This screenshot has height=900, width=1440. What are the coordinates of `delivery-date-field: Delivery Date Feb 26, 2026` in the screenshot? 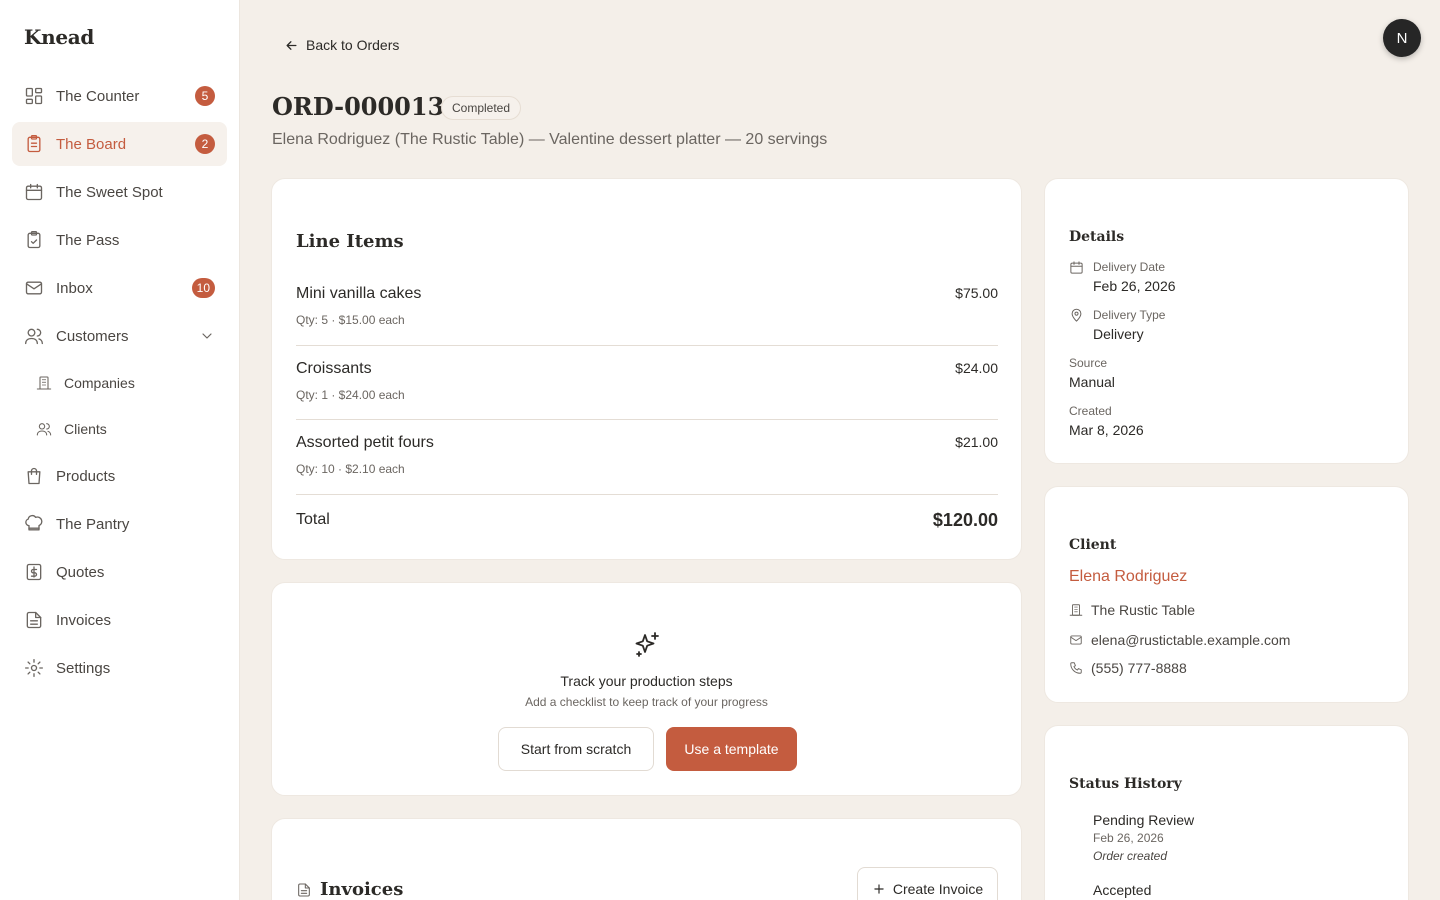 It's located at (1122, 277).